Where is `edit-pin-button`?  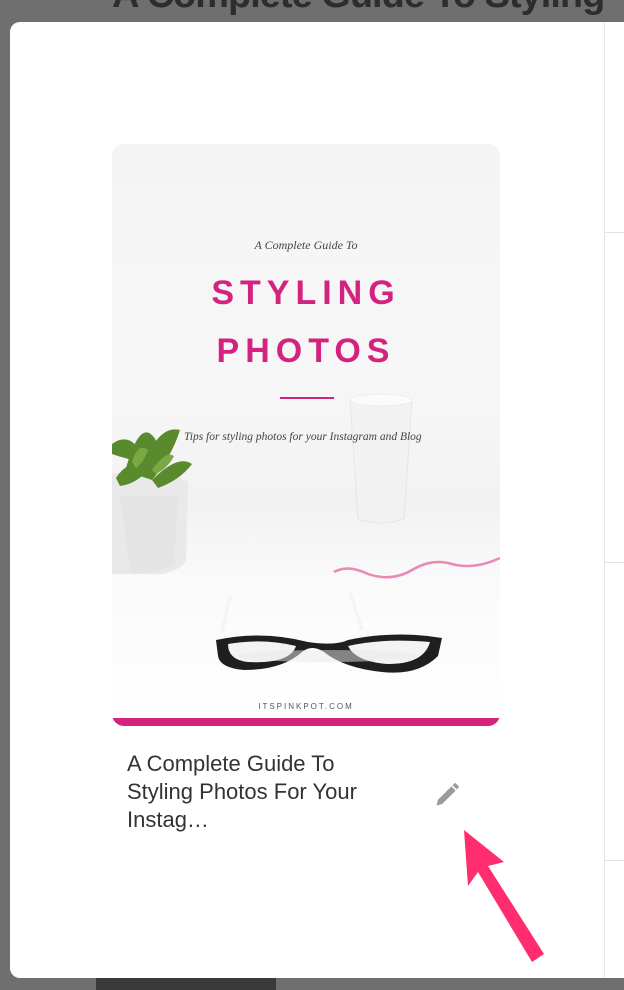
edit-pin-button is located at coordinates (447, 795).